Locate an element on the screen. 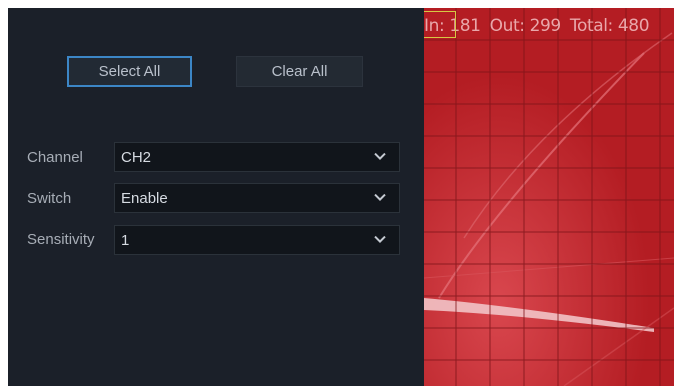 The image size is (682, 387). clear-all-label: Clear All is located at coordinates (299, 71).